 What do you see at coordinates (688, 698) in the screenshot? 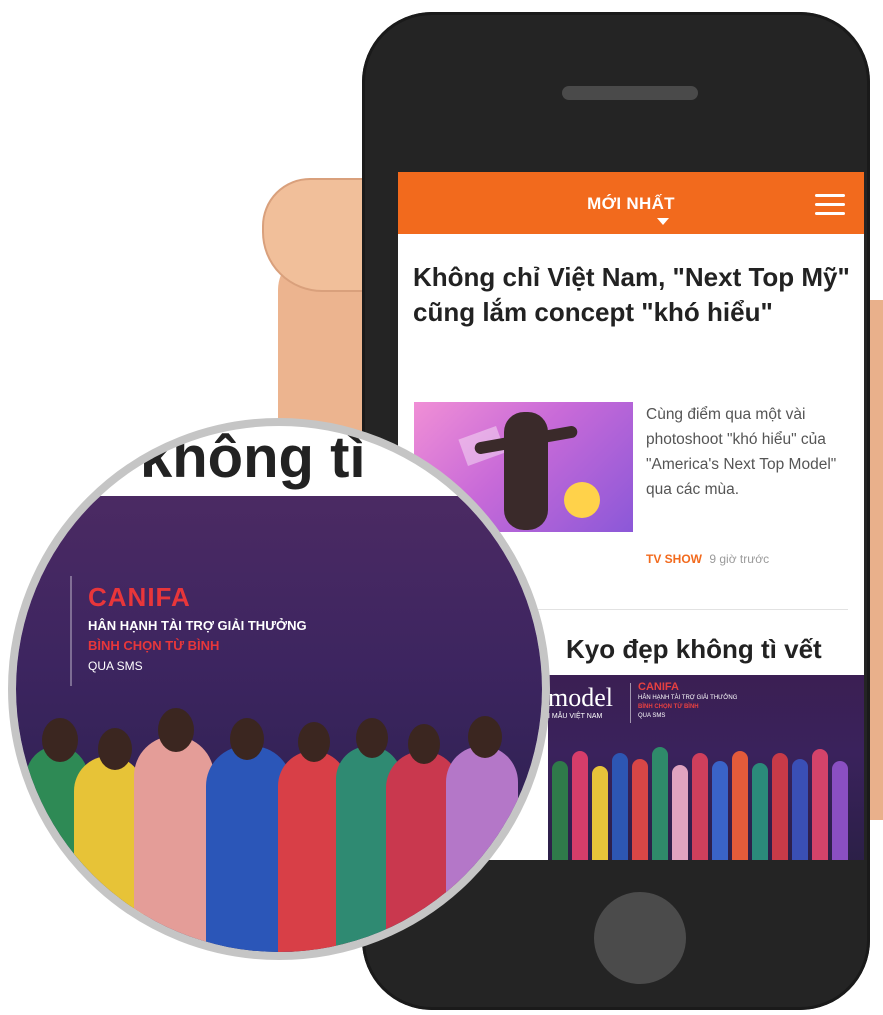
I see `sponsor-line-1: HÂN HẠNH TÀI TRỢ GIẢI THƯỞNG` at bounding box center [688, 698].